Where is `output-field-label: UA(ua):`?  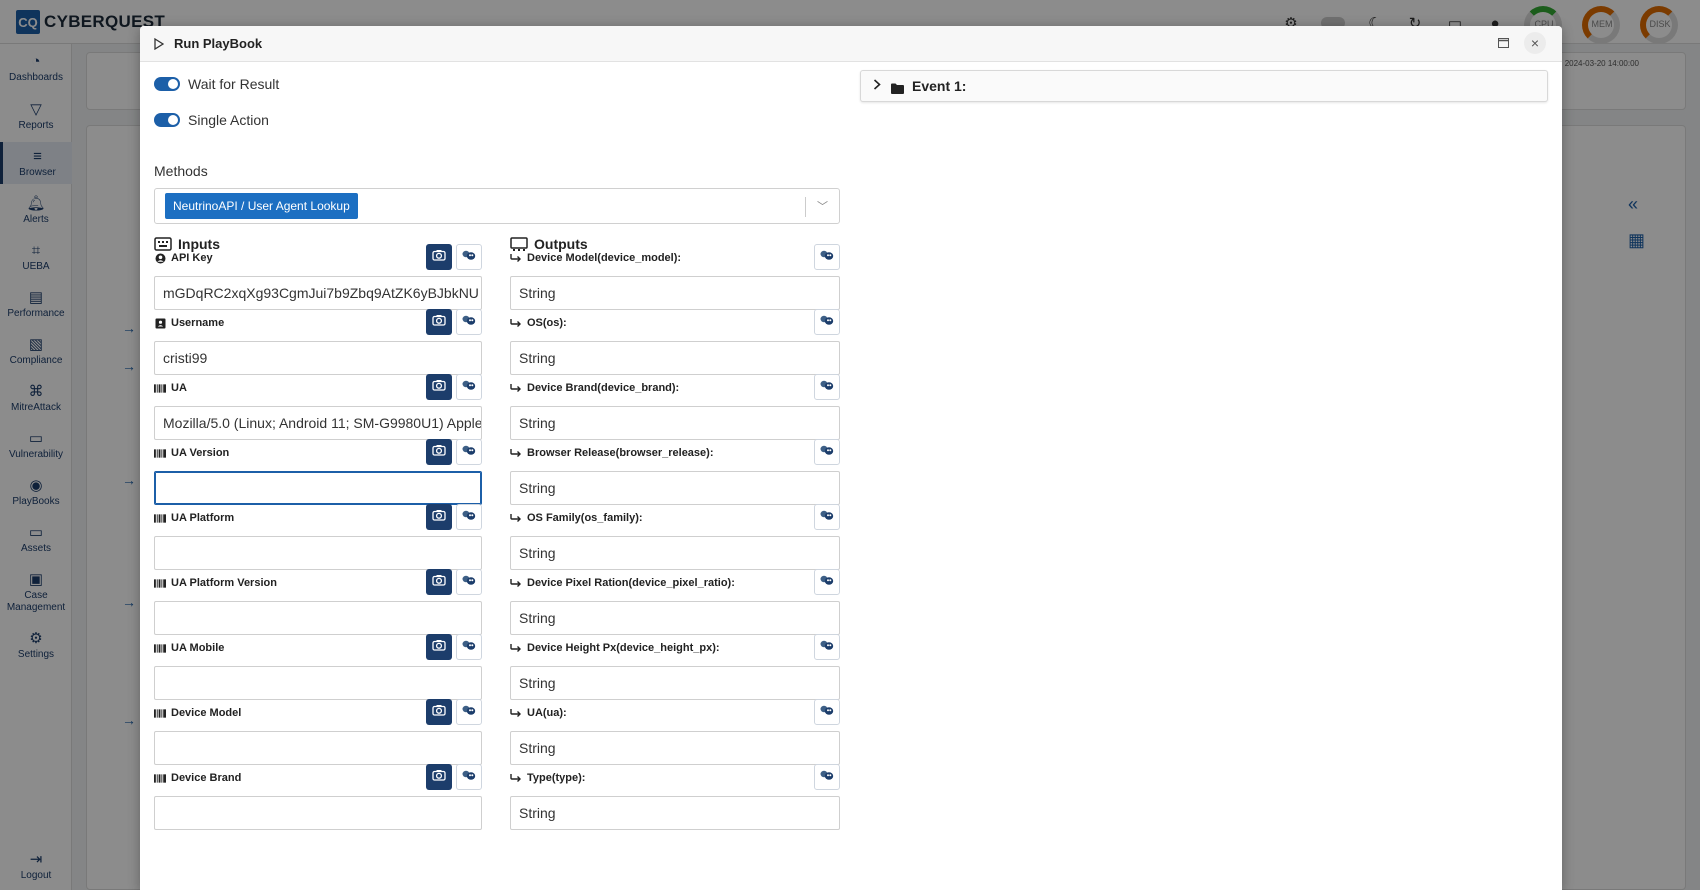 output-field-label: UA(ua): is located at coordinates (538, 713).